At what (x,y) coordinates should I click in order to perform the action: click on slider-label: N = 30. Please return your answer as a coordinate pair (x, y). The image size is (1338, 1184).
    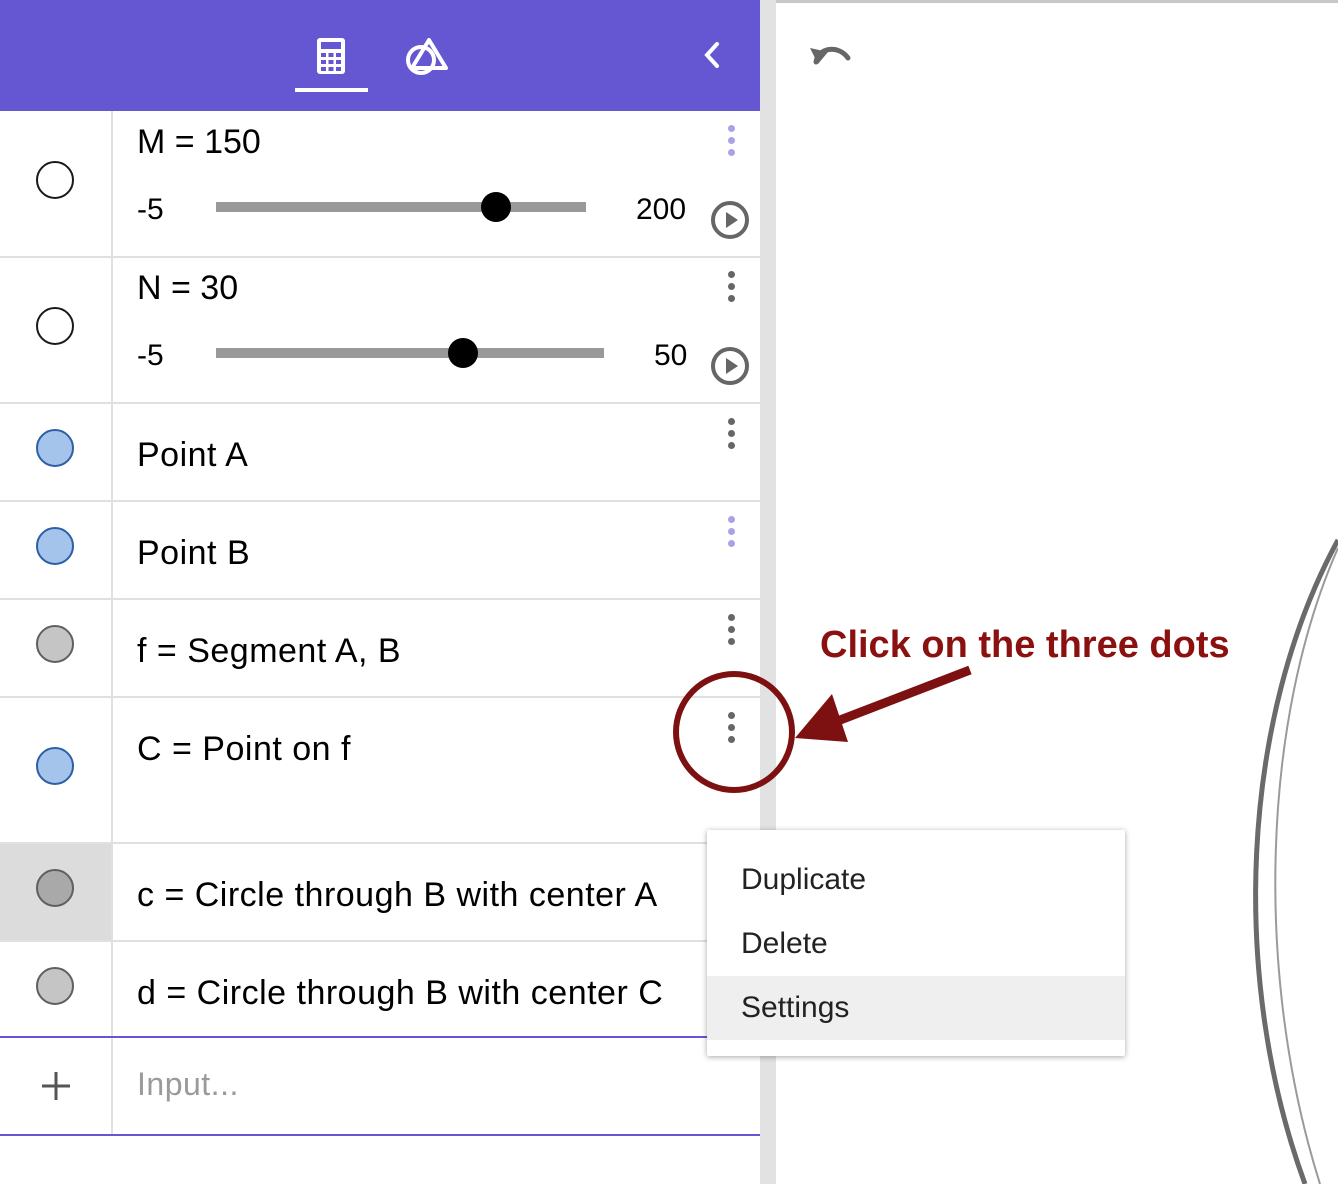
    Looking at the image, I should click on (188, 288).